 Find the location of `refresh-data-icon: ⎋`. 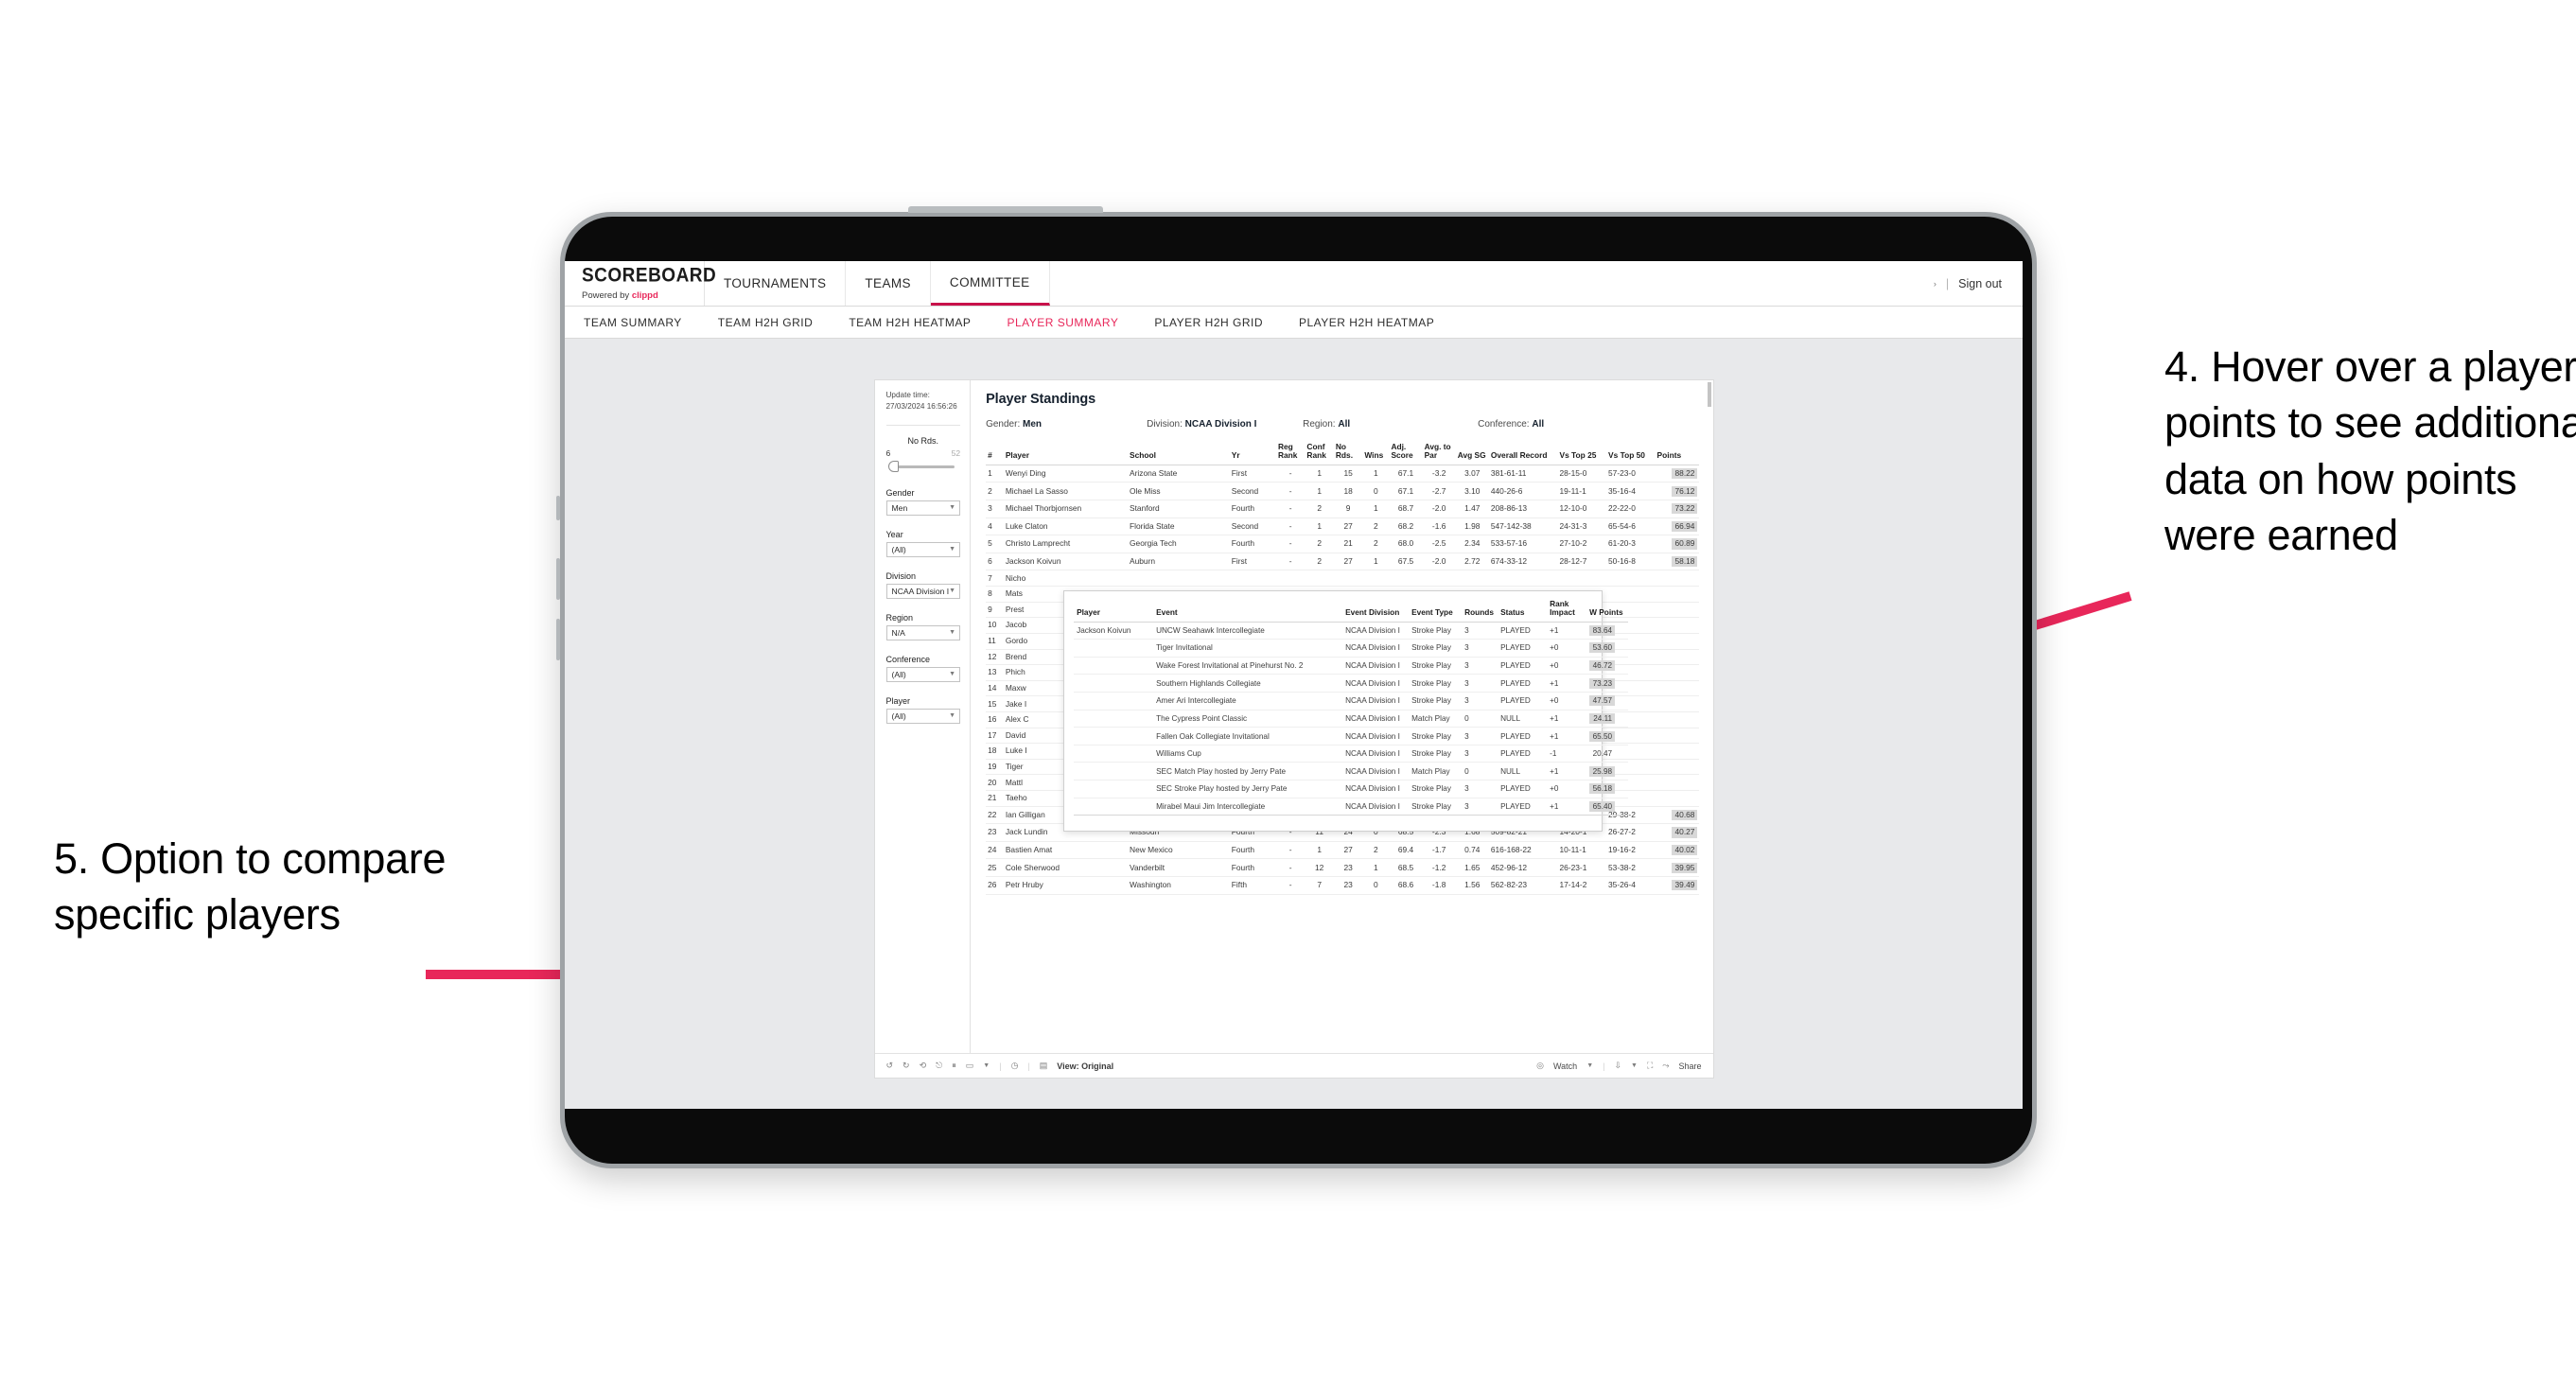

refresh-data-icon: ⎋ is located at coordinates (939, 1066).